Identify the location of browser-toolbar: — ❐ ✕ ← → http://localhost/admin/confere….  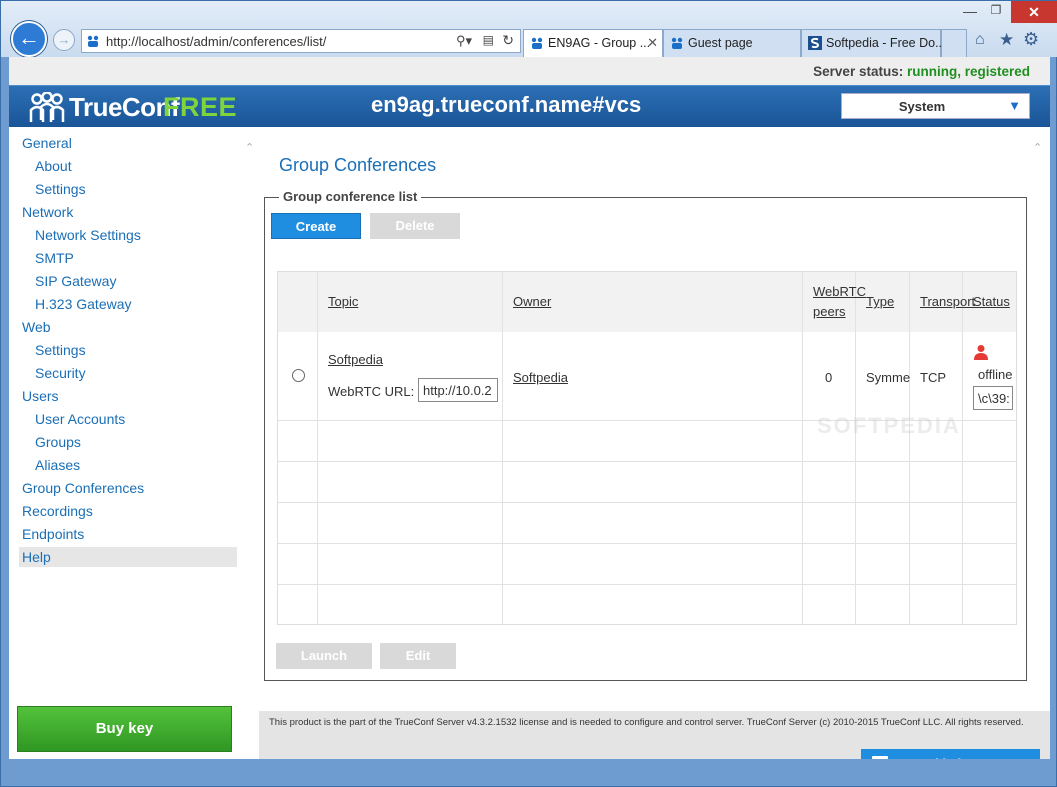
(529, 29).